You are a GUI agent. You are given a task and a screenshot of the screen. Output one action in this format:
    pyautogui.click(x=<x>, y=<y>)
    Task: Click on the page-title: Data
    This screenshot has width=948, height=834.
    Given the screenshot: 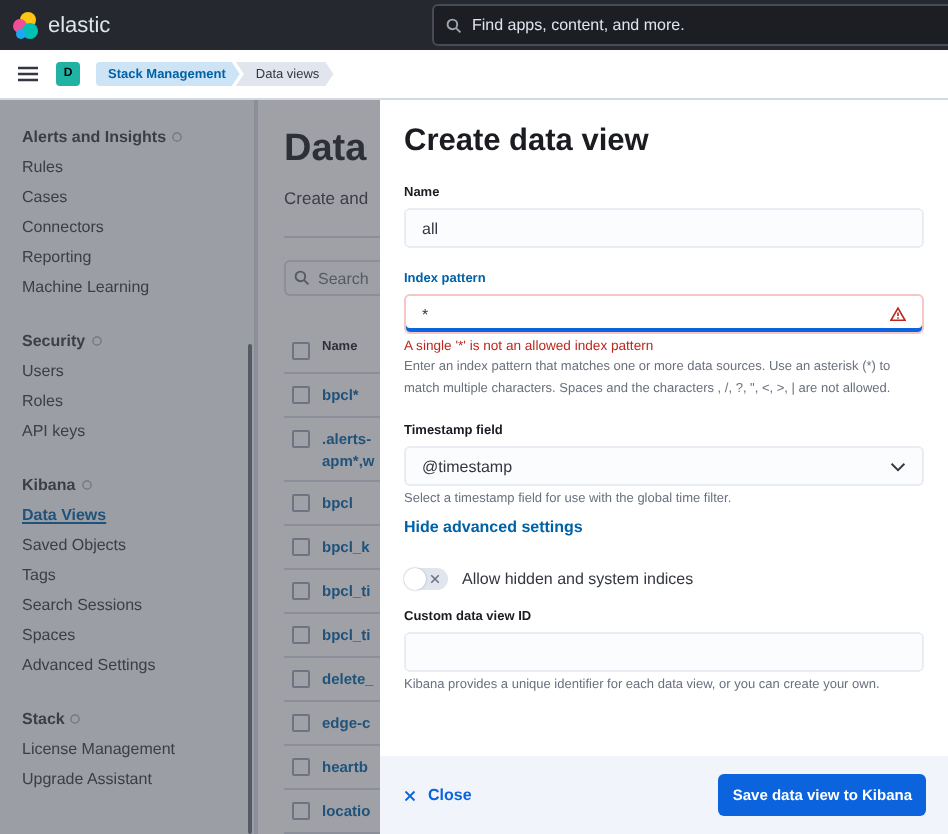 What is the action you would take?
    pyautogui.click(x=325, y=150)
    